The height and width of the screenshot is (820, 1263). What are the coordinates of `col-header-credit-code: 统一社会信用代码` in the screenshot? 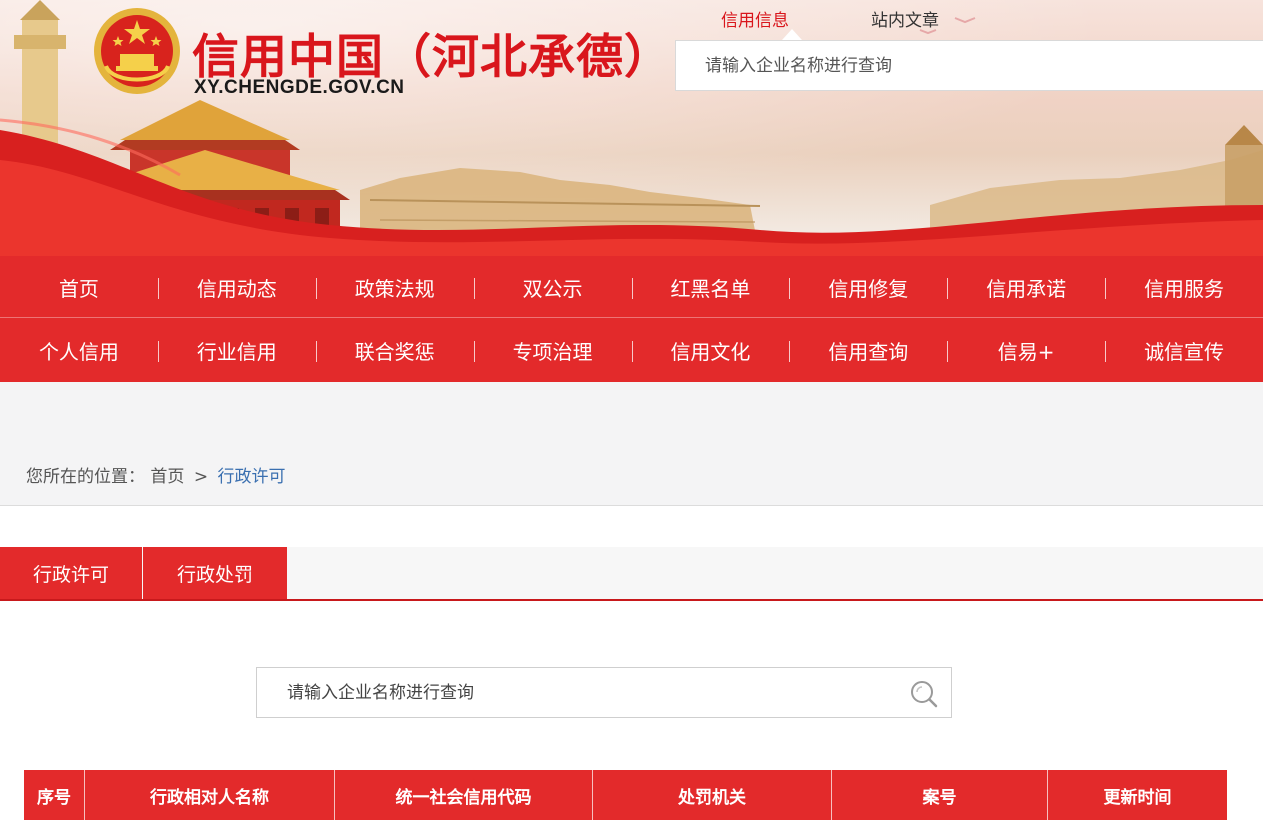 It's located at (464, 795).